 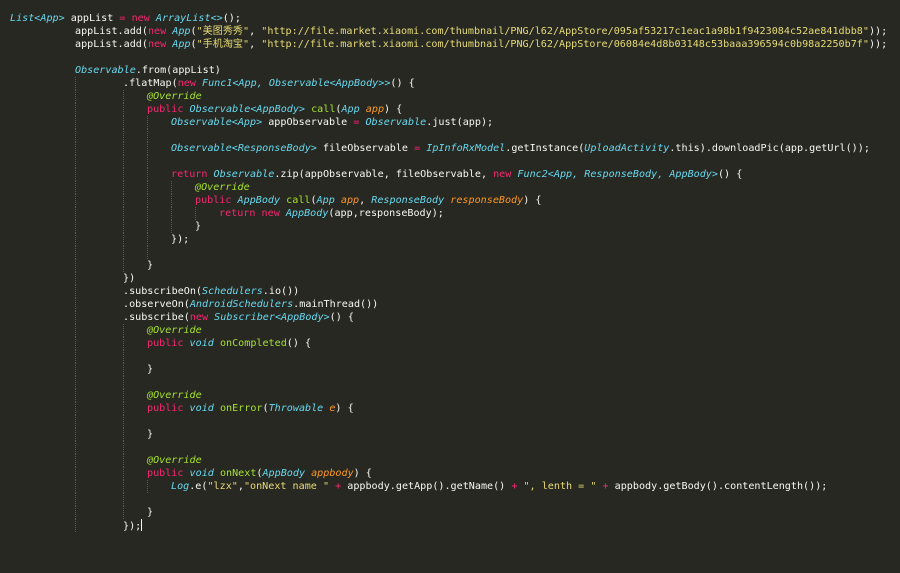 I want to click on code-token: Observable, so click(x=396, y=122).